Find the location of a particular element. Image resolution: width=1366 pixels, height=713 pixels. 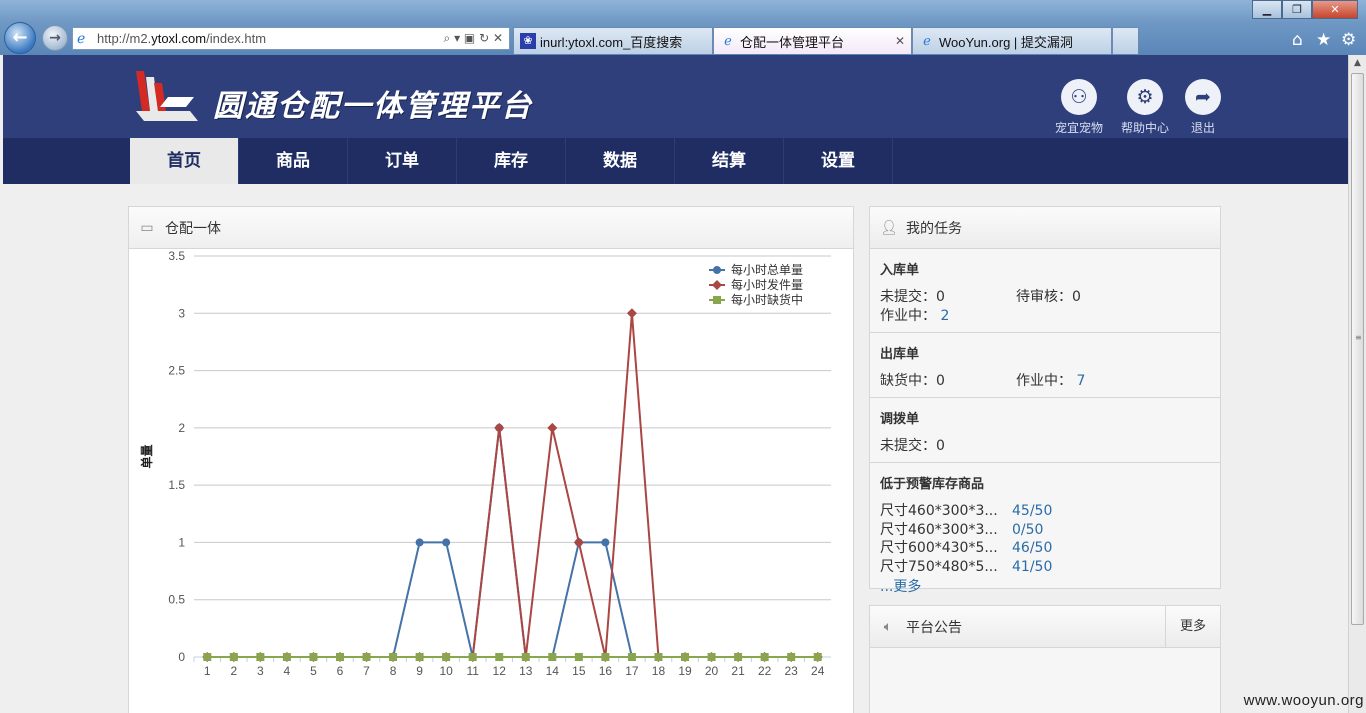

scroll-up-icon: ▲ is located at coordinates (1357, 63).